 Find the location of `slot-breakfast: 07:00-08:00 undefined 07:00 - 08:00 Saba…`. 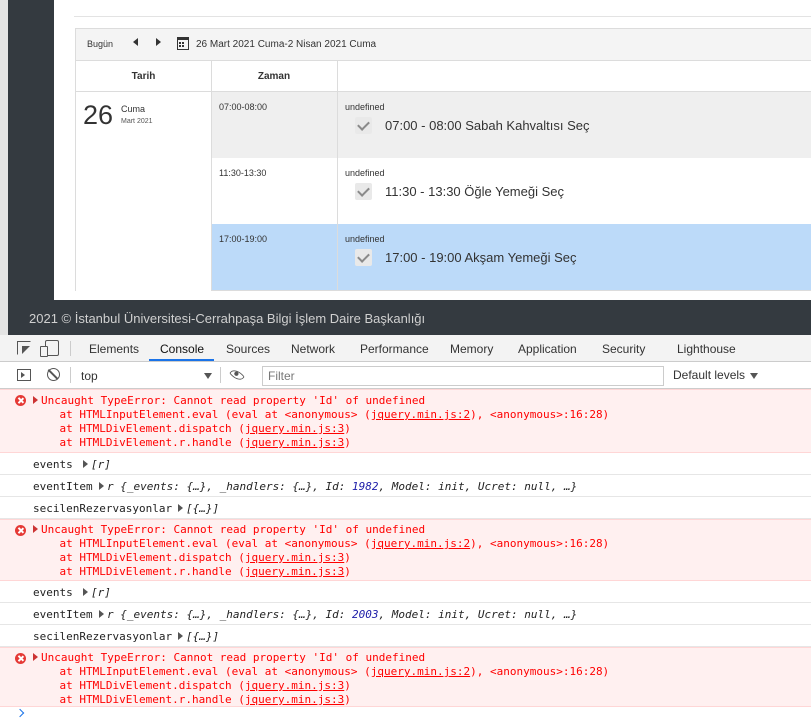

slot-breakfast: 07:00-08:00 undefined 07:00 - 08:00 Saba… is located at coordinates (511, 125).